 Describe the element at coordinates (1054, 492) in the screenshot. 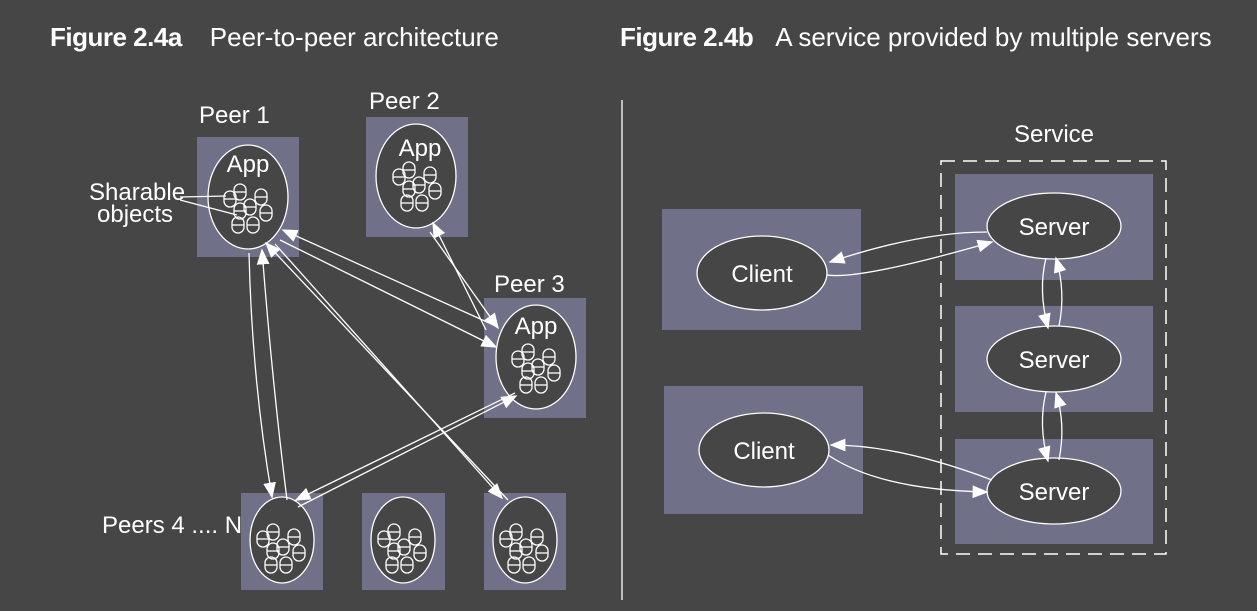

I see `server-3-label: Server` at that location.